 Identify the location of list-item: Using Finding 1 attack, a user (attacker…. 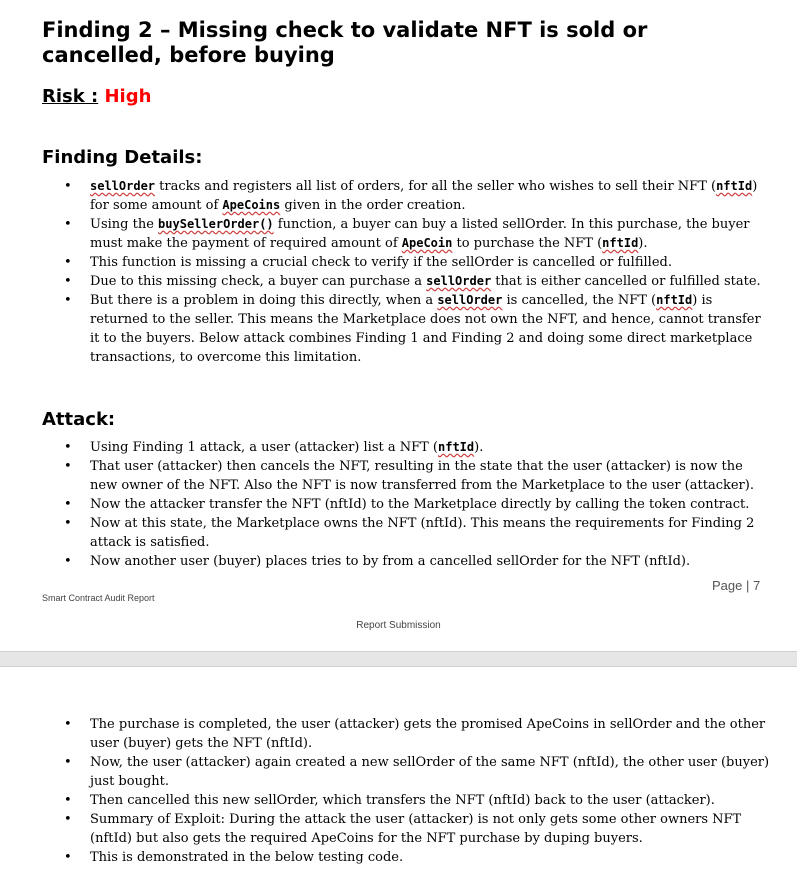
(407, 447).